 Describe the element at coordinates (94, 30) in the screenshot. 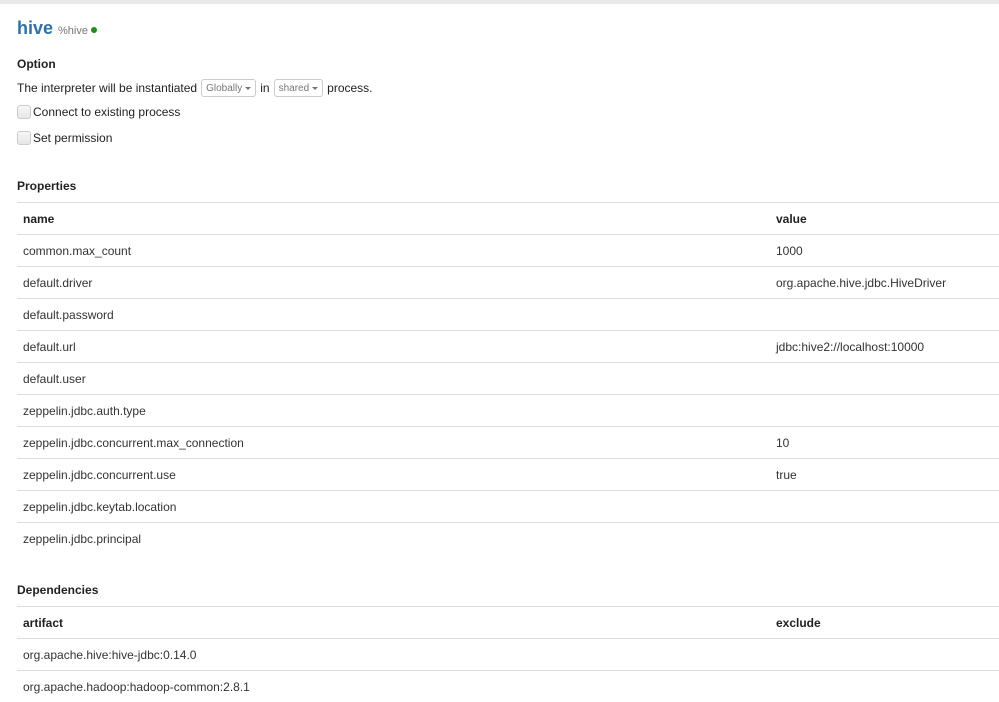

I see `status-dot-icon` at that location.